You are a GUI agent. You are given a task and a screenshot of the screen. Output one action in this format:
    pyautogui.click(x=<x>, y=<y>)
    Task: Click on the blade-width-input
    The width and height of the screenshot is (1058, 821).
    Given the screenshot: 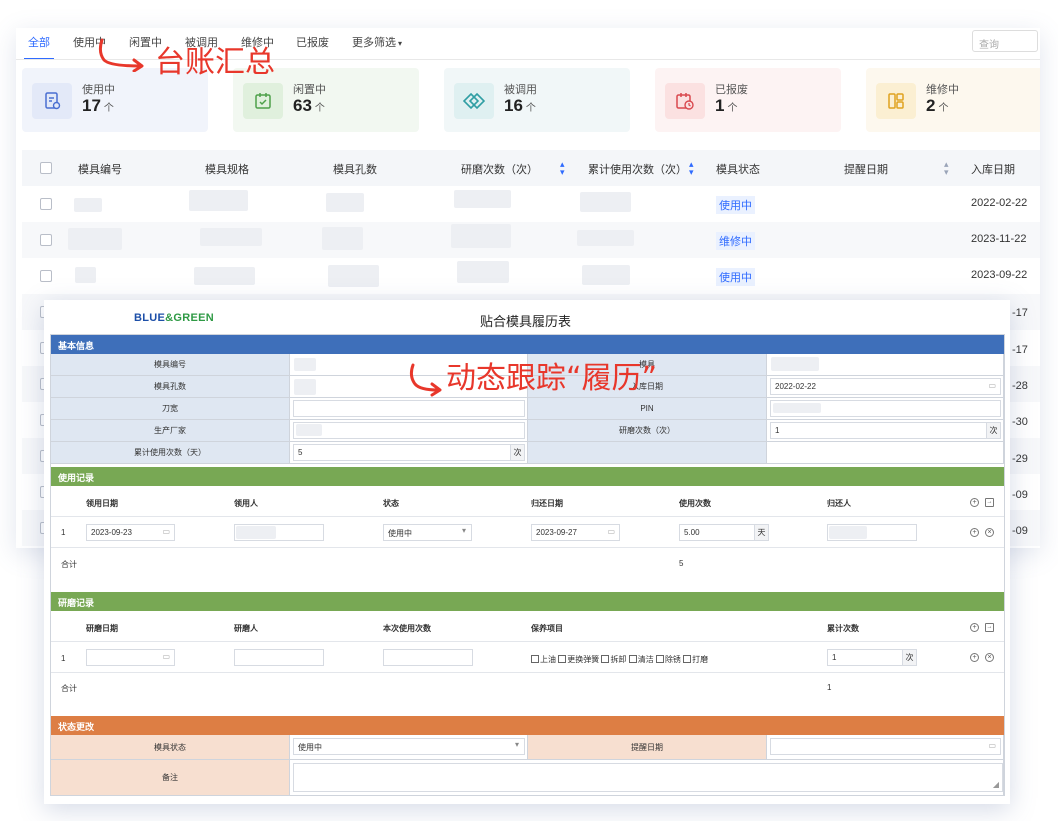 What is the action you would take?
    pyautogui.click(x=409, y=408)
    